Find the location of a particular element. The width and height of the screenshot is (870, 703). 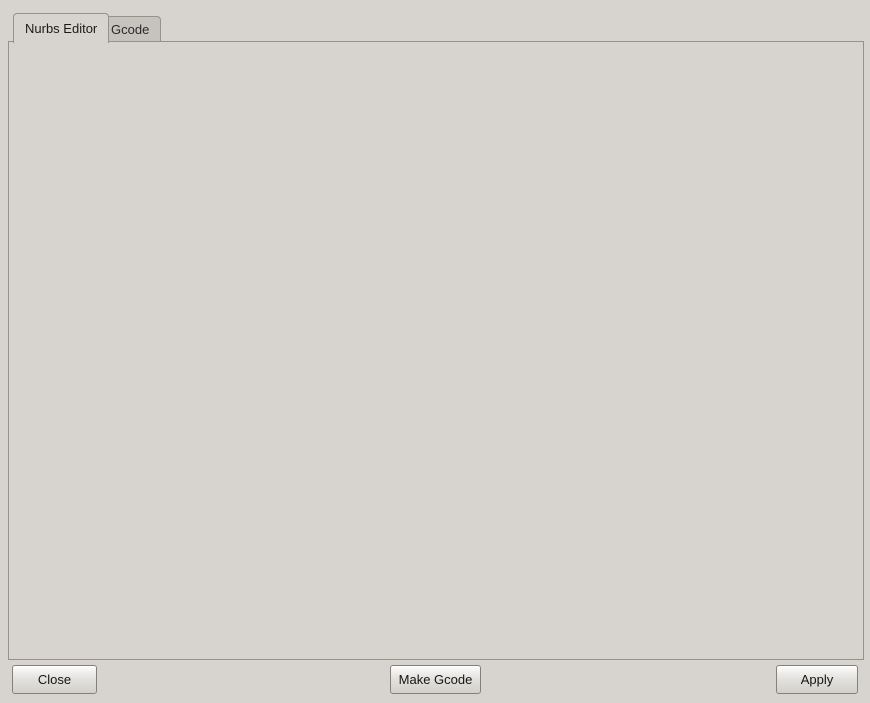

make-gcode-button: Make Gcode is located at coordinates (435, 679).